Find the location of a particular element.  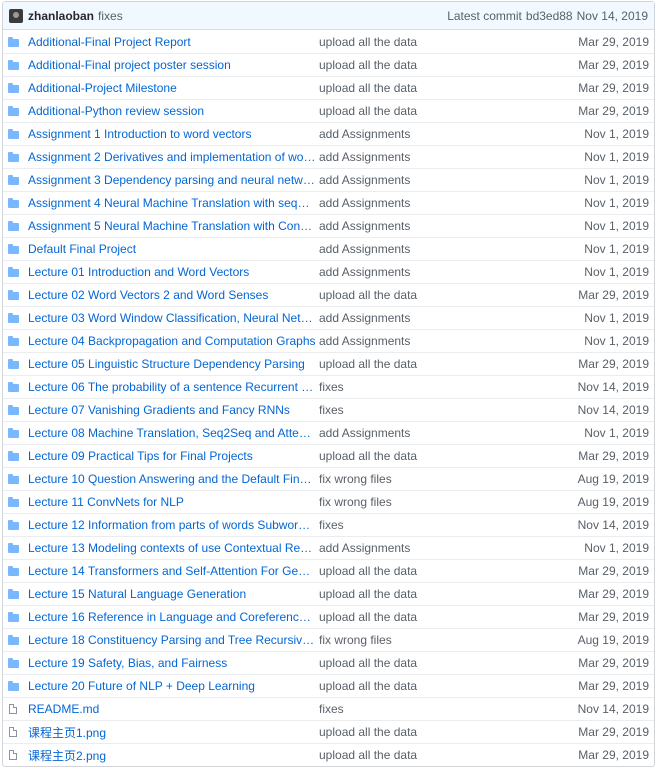

folder-name-link: Lecture 19 Safety, Bias, and Fairness is located at coordinates (173, 663).